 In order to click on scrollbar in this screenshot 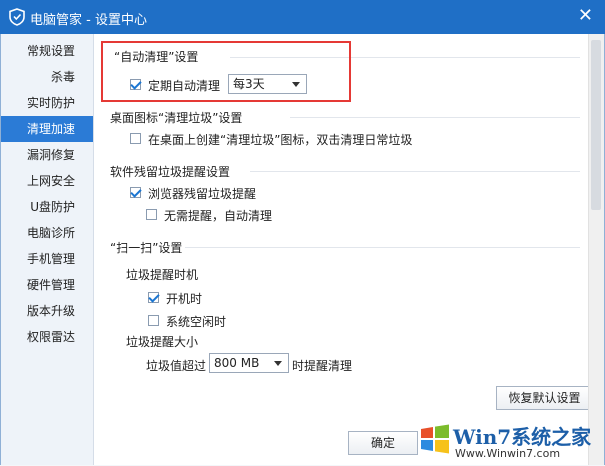, I will do `click(596, 249)`.